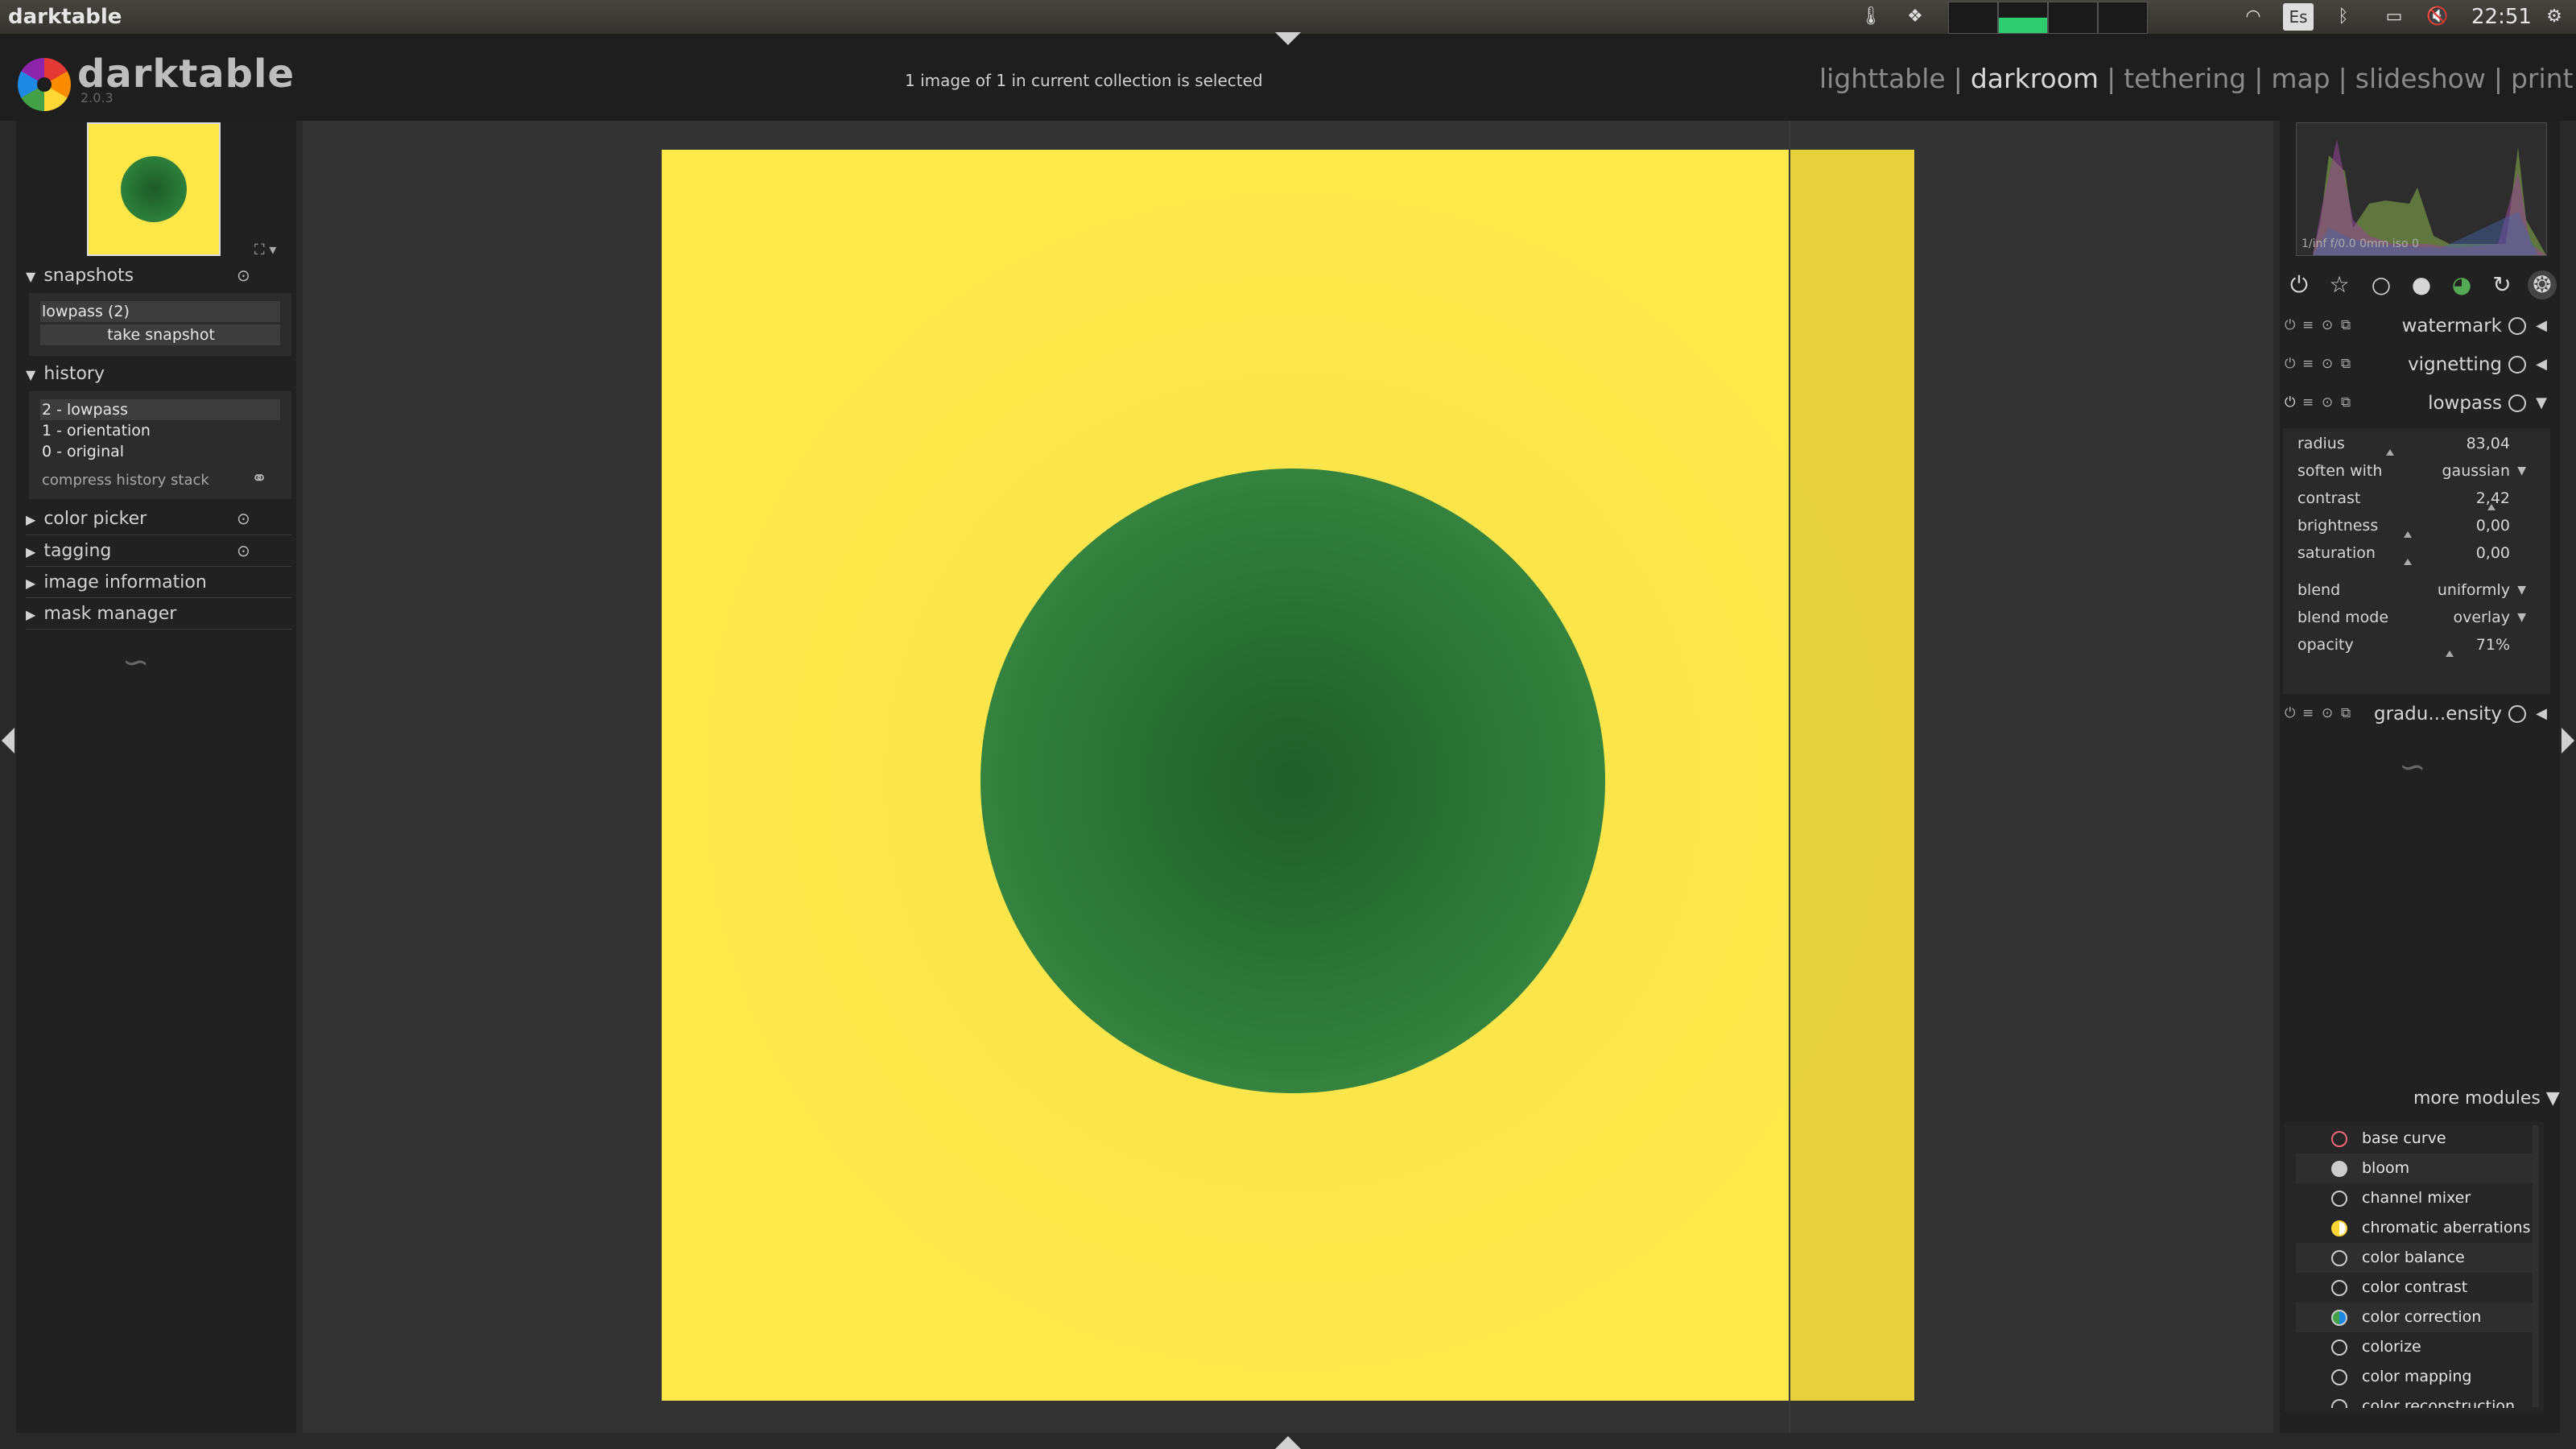 The image size is (2576, 1449). I want to click on correct-group-icon: ↻, so click(2501, 284).